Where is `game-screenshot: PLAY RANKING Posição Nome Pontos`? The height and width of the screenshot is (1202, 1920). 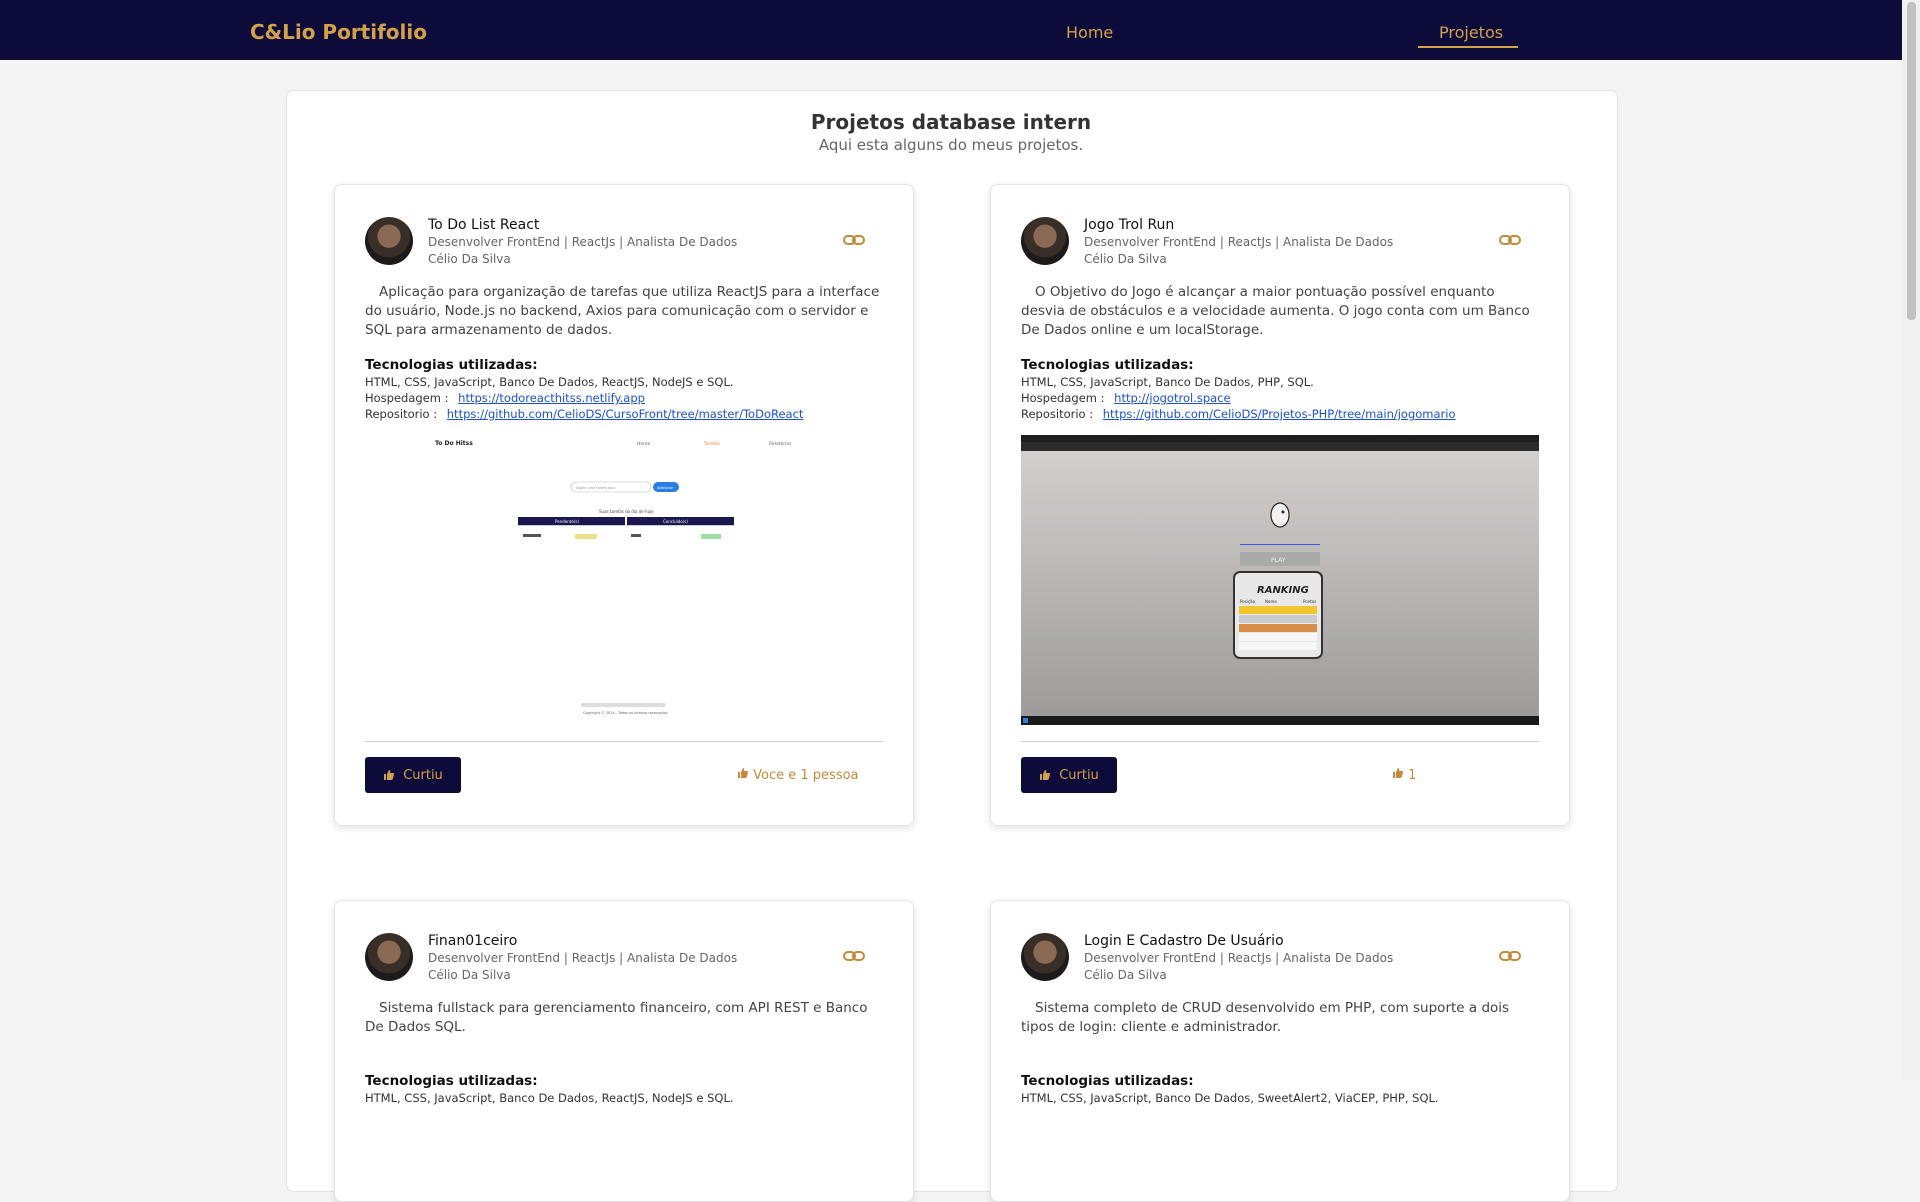
game-screenshot: PLAY RANKING Posição Nome Pontos is located at coordinates (1280, 580).